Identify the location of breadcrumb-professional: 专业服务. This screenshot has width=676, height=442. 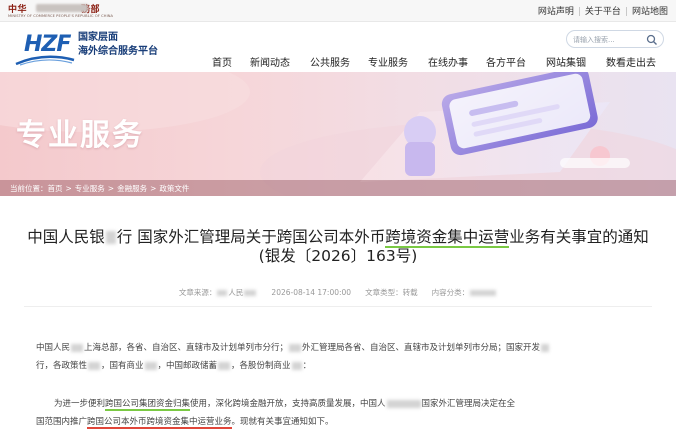
(90, 188).